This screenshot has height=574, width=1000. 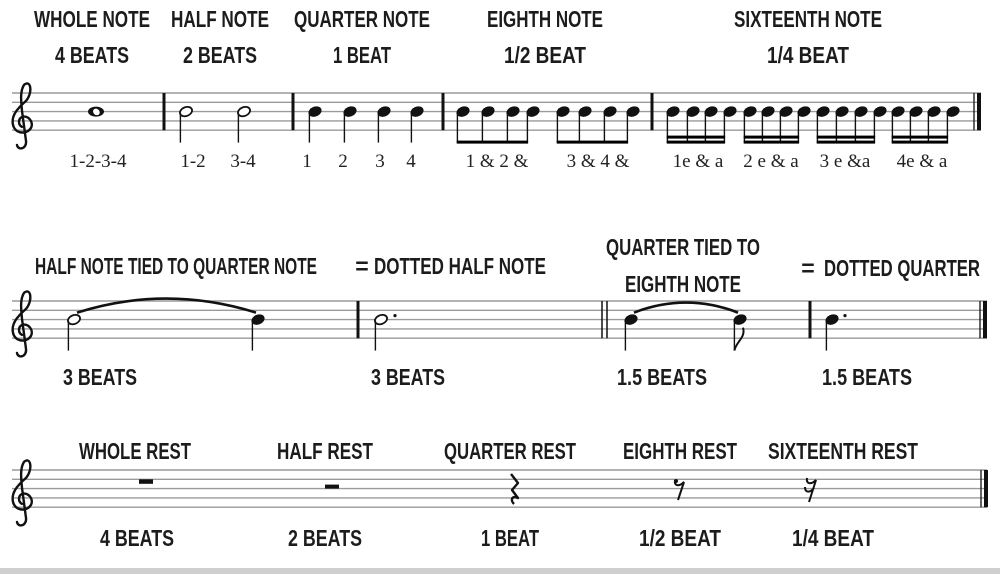 What do you see at coordinates (192, 161) in the screenshot?
I see `count-label: 1-2` at bounding box center [192, 161].